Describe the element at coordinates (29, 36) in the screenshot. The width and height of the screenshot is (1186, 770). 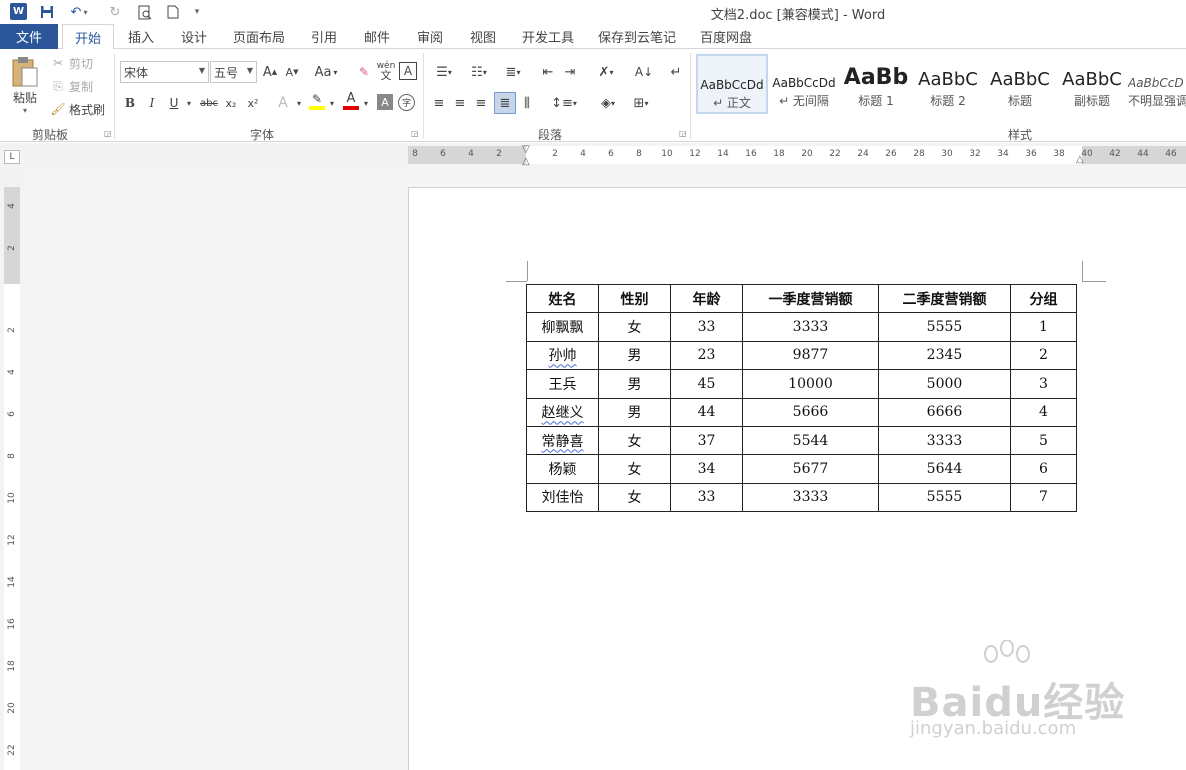
I see `tab-file: 文件` at that location.